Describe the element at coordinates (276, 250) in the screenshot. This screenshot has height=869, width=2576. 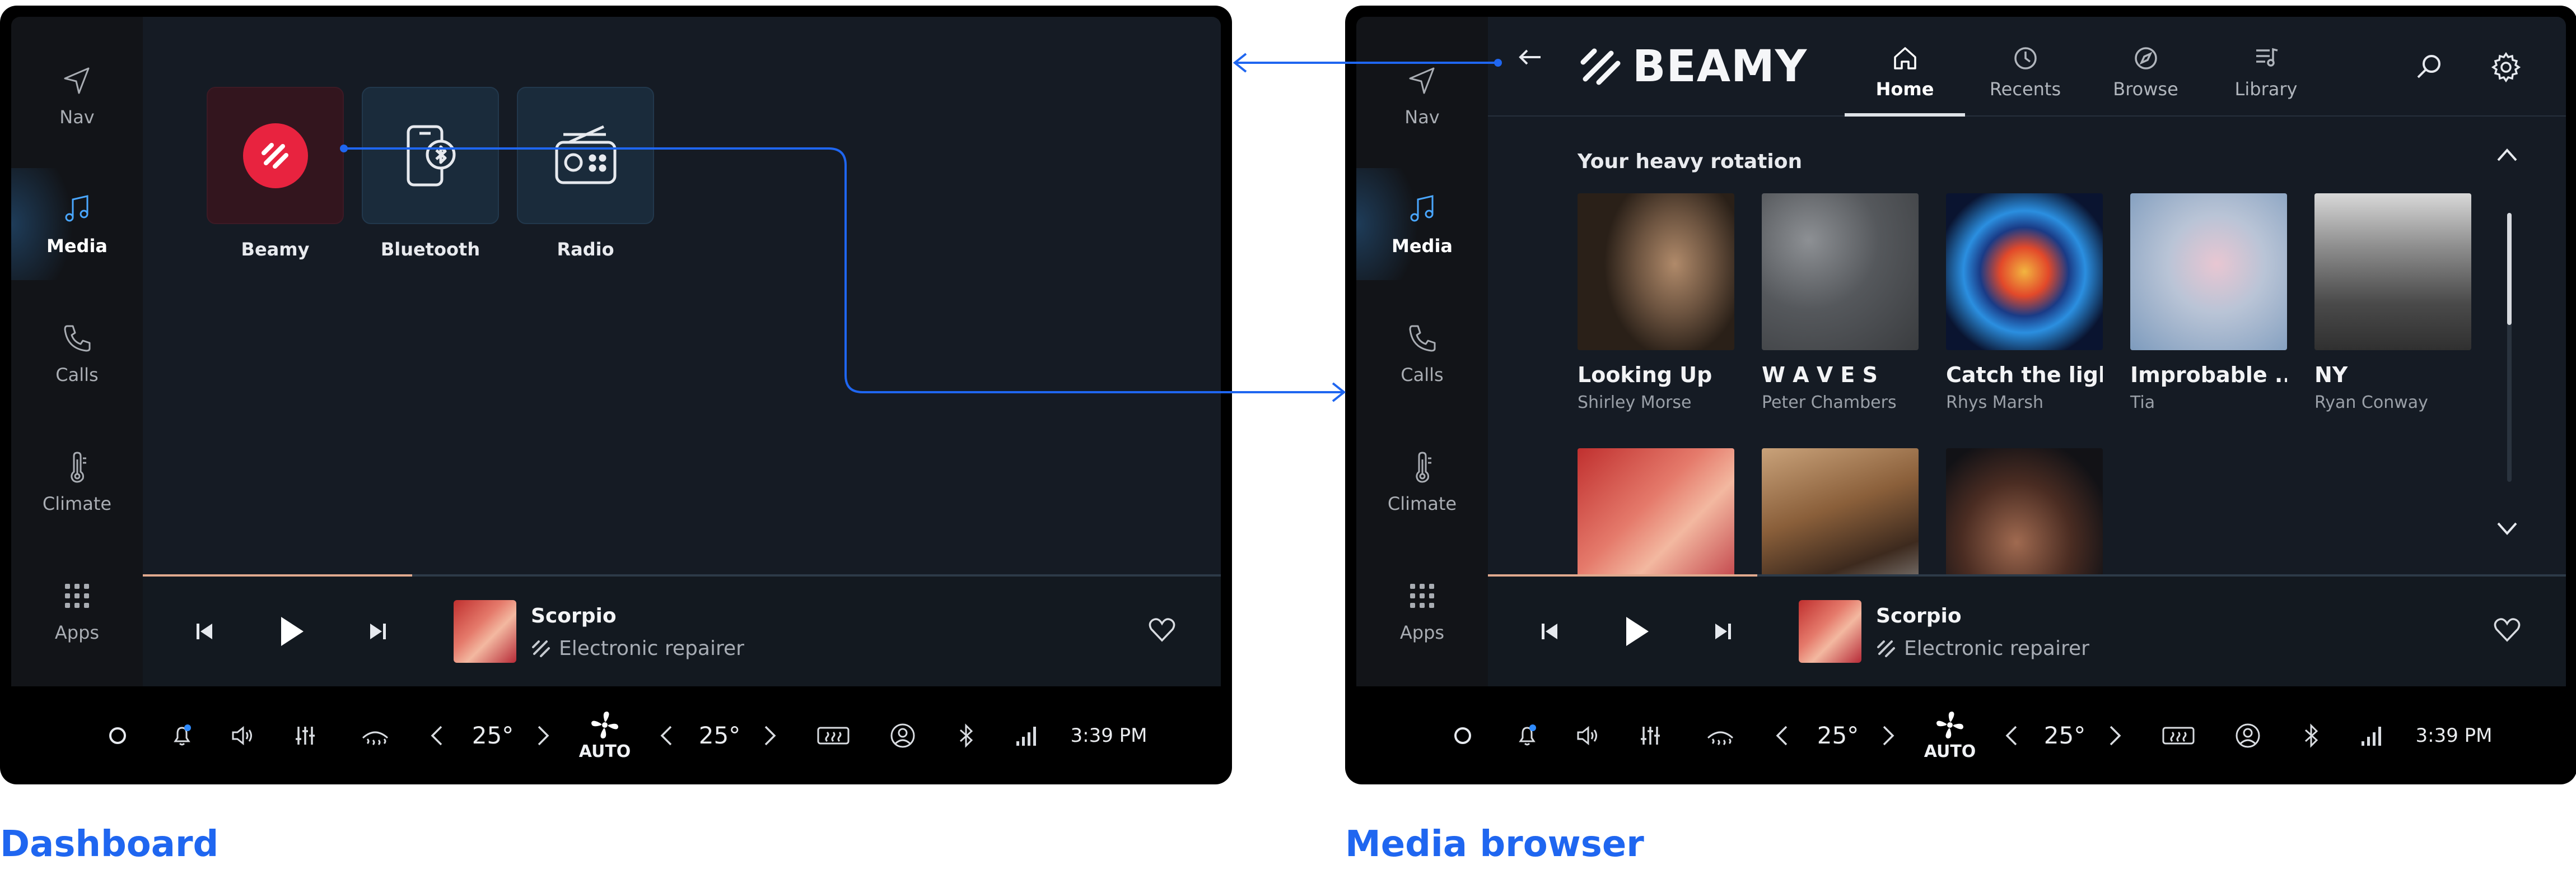
I see `app-label: Beamy` at that location.